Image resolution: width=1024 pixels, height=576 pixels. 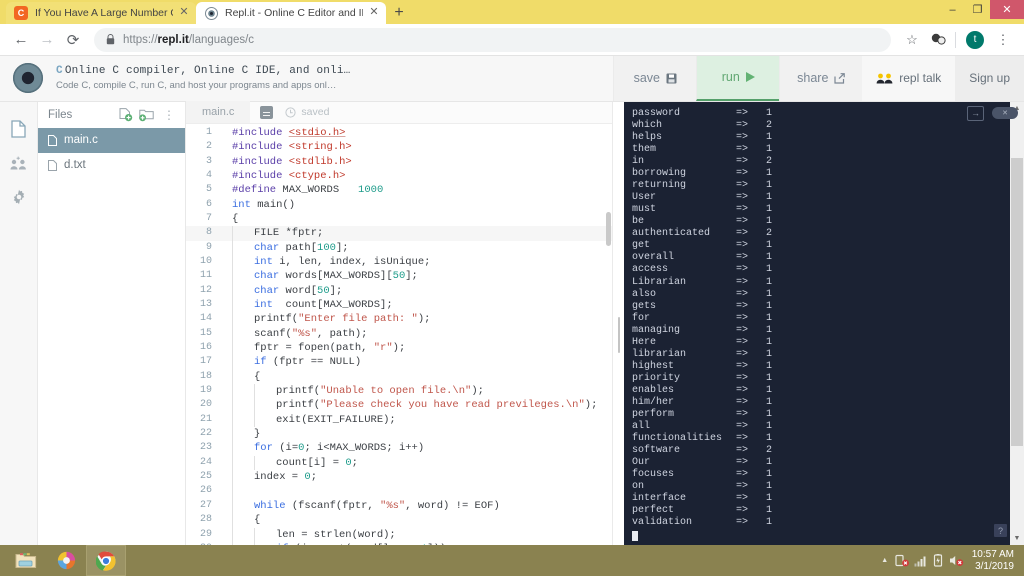 What do you see at coordinates (769, 222) in the screenshot?
I see `console-count: 1` at bounding box center [769, 222].